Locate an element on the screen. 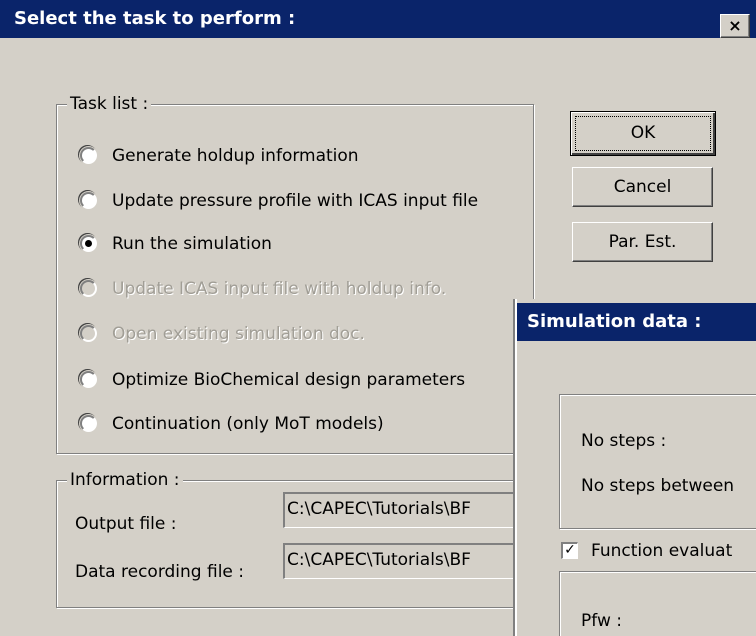  cancel-button: Cancel is located at coordinates (642, 187).